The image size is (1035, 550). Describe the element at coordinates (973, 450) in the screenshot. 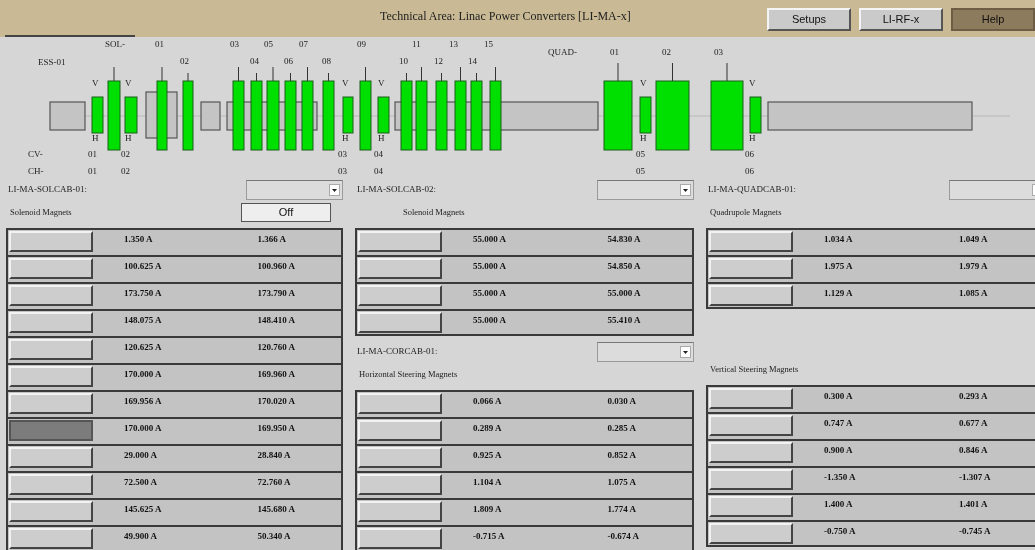

I see `readback-value: 0.846 A` at that location.